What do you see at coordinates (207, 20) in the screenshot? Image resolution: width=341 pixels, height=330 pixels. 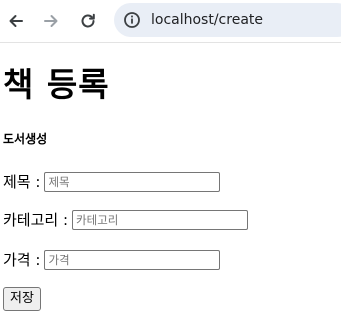 I see `url-text: localhost/create` at bounding box center [207, 20].